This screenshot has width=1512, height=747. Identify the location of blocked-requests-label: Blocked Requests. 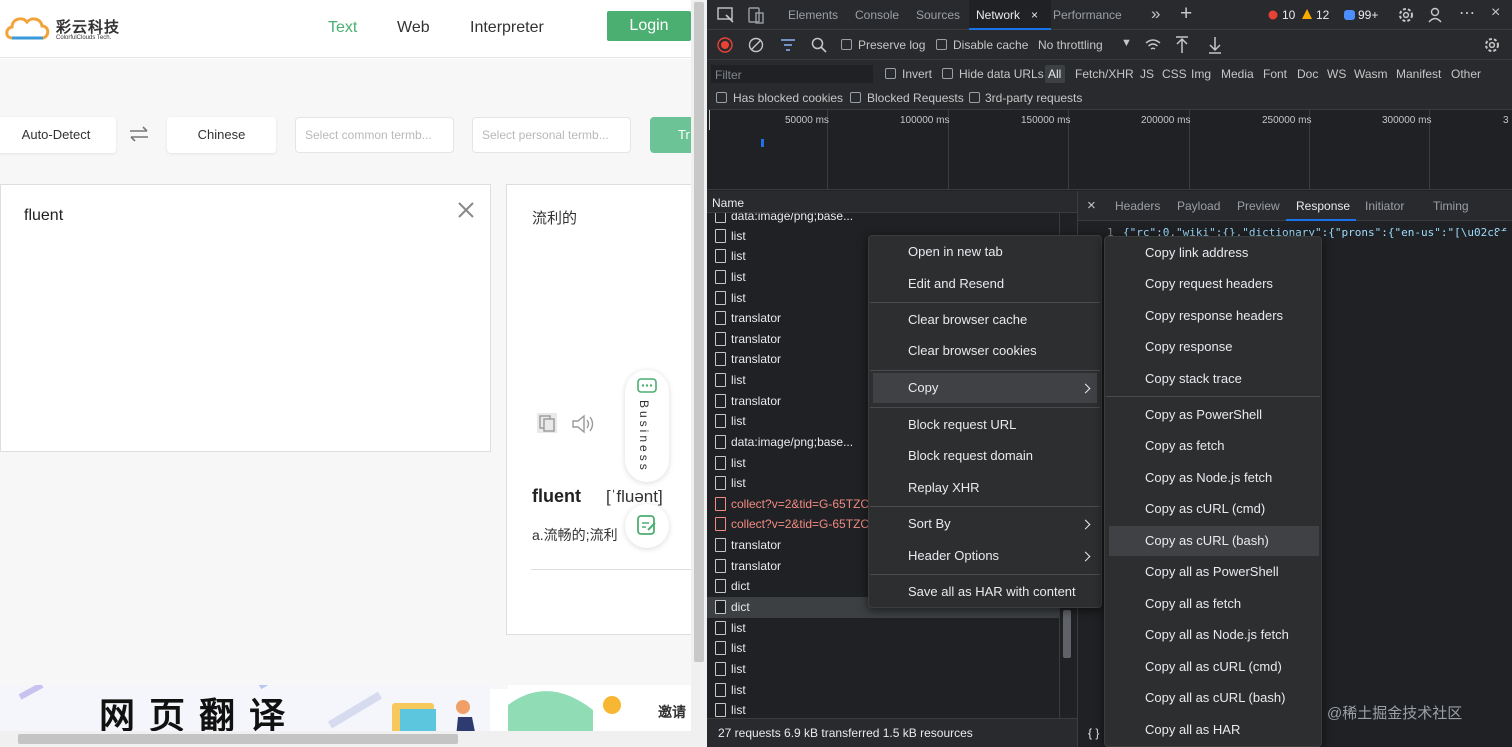
(915, 98).